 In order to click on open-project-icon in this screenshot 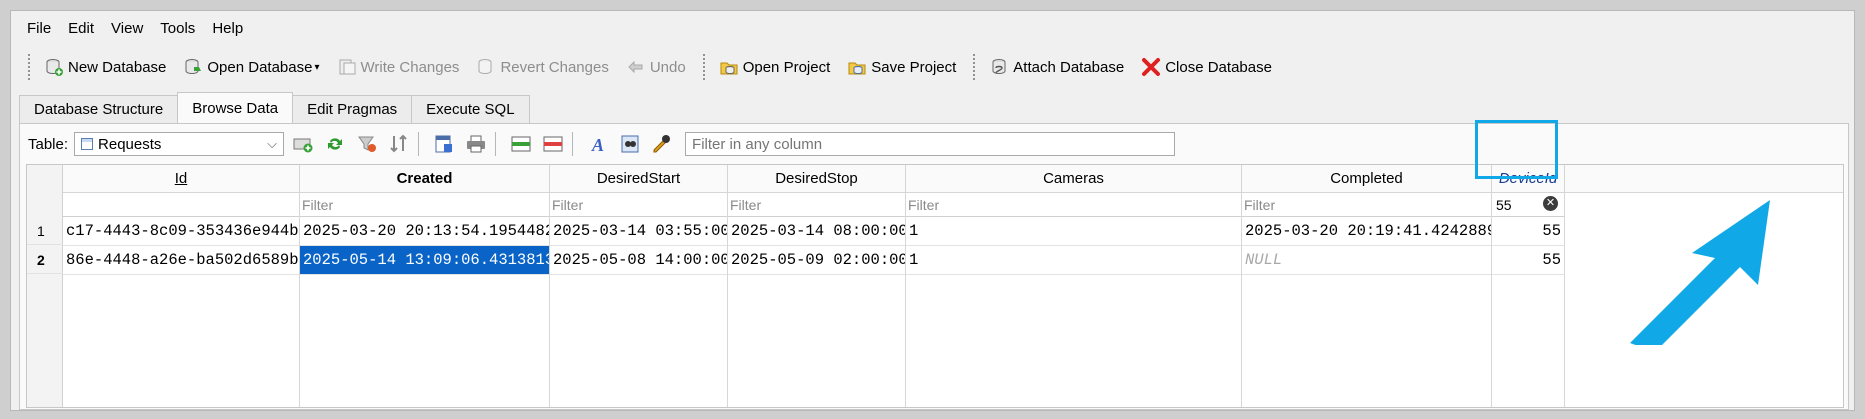, I will do `click(729, 67)`.